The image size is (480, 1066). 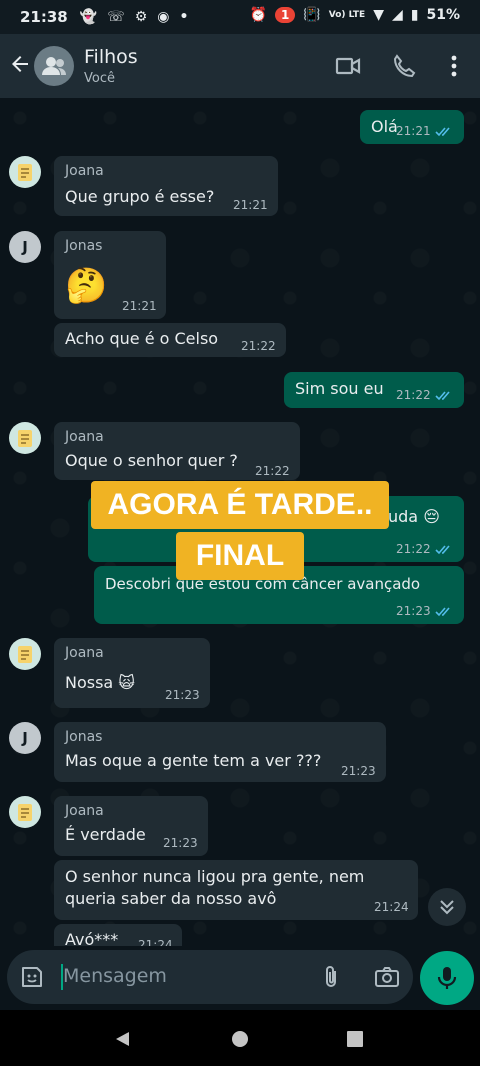 I want to click on message-emoji: 🤔, so click(x=86, y=286).